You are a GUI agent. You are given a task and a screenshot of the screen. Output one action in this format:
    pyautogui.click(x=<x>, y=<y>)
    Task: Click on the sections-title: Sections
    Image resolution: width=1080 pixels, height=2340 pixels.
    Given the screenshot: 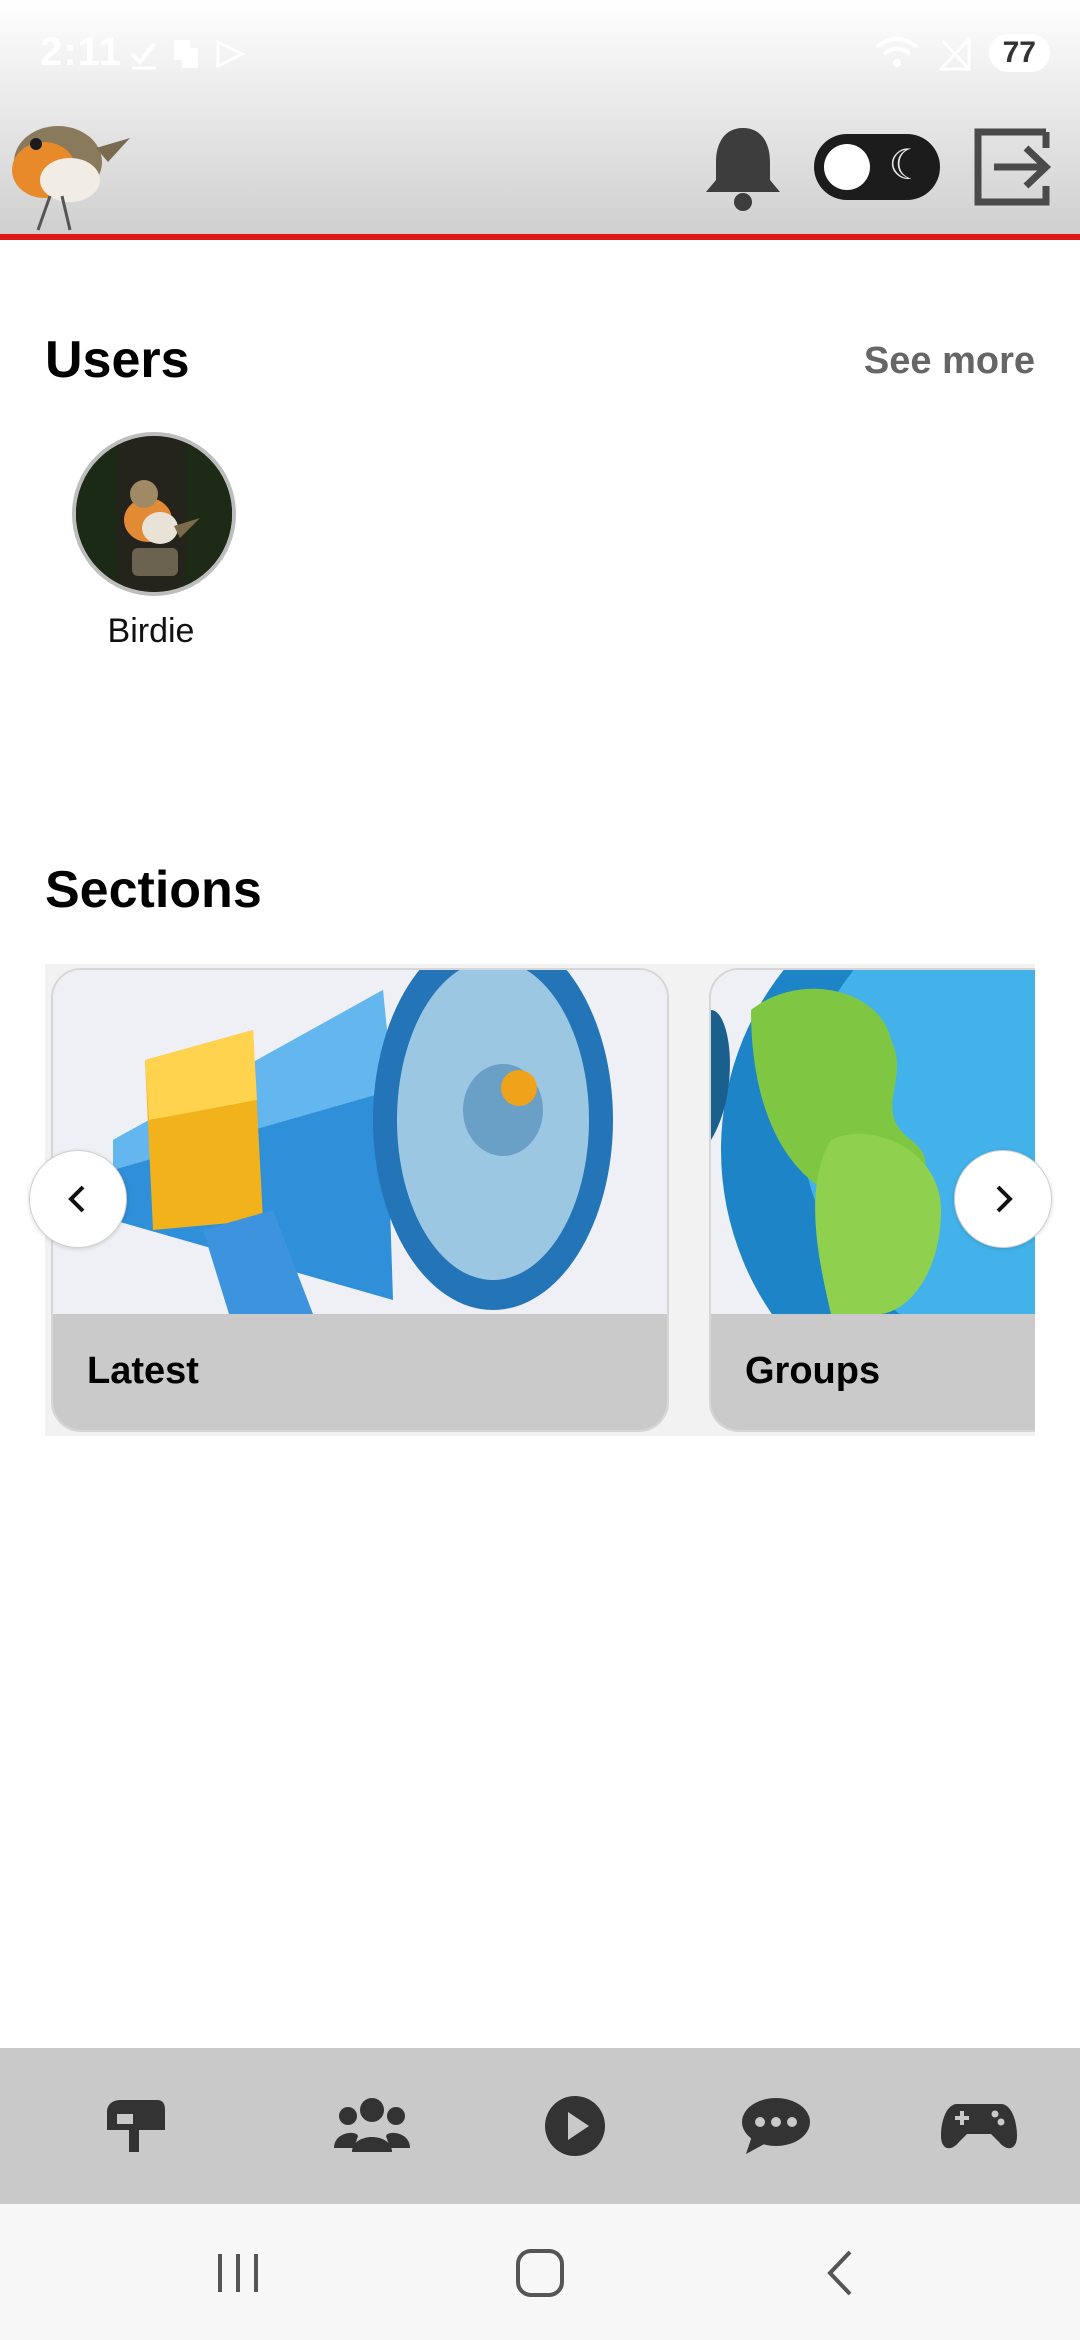 What is the action you would take?
    pyautogui.click(x=153, y=890)
    